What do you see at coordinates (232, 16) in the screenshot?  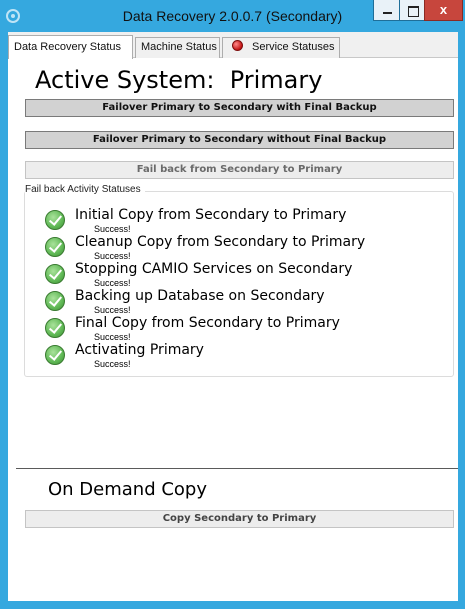 I see `title-bar: Data Recovery 2.0.0.7 (Secondary) x` at bounding box center [232, 16].